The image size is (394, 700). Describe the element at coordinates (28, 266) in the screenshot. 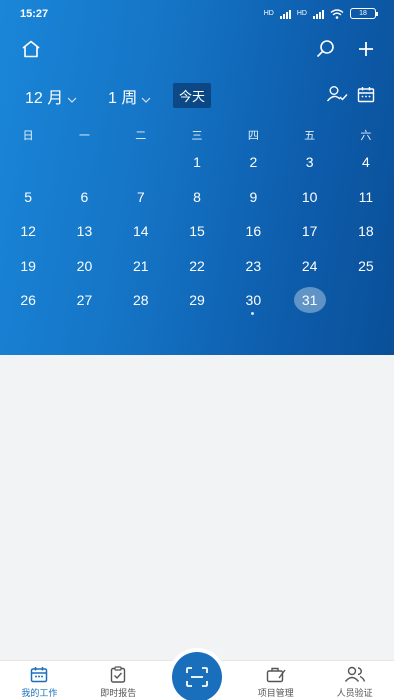

I see `day-cell: 19` at that location.